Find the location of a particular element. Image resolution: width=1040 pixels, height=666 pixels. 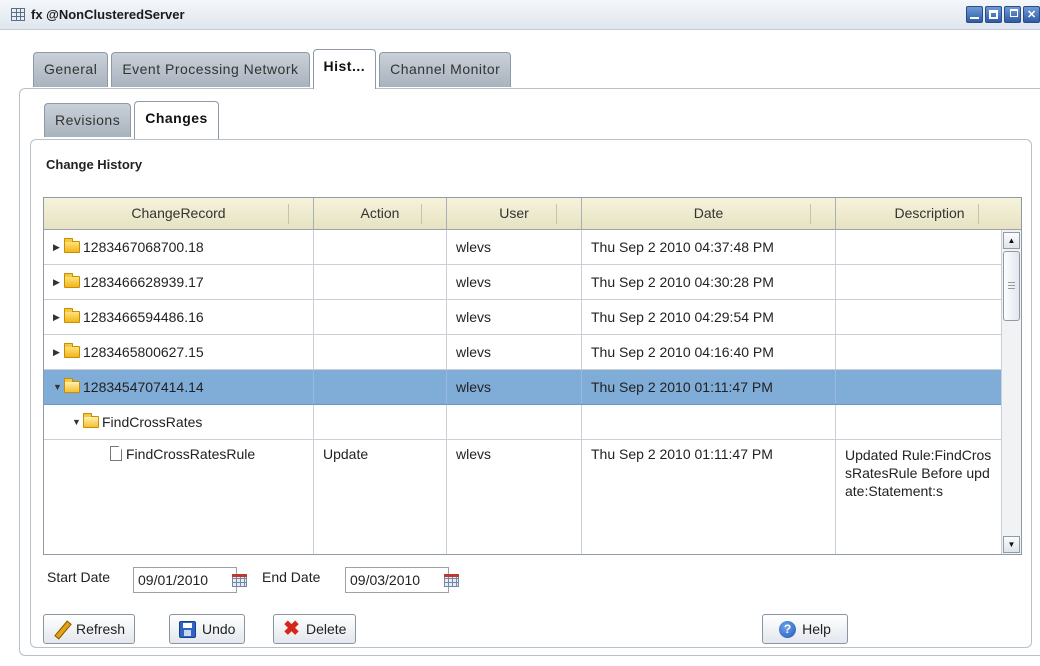

start-date-label: Start Date is located at coordinates (79, 577).